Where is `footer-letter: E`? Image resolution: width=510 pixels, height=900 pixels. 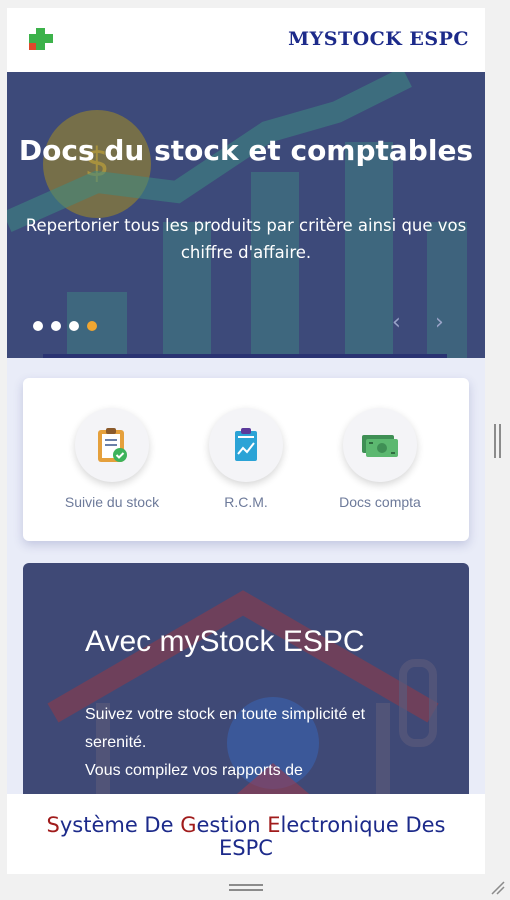 footer-letter: E is located at coordinates (274, 825).